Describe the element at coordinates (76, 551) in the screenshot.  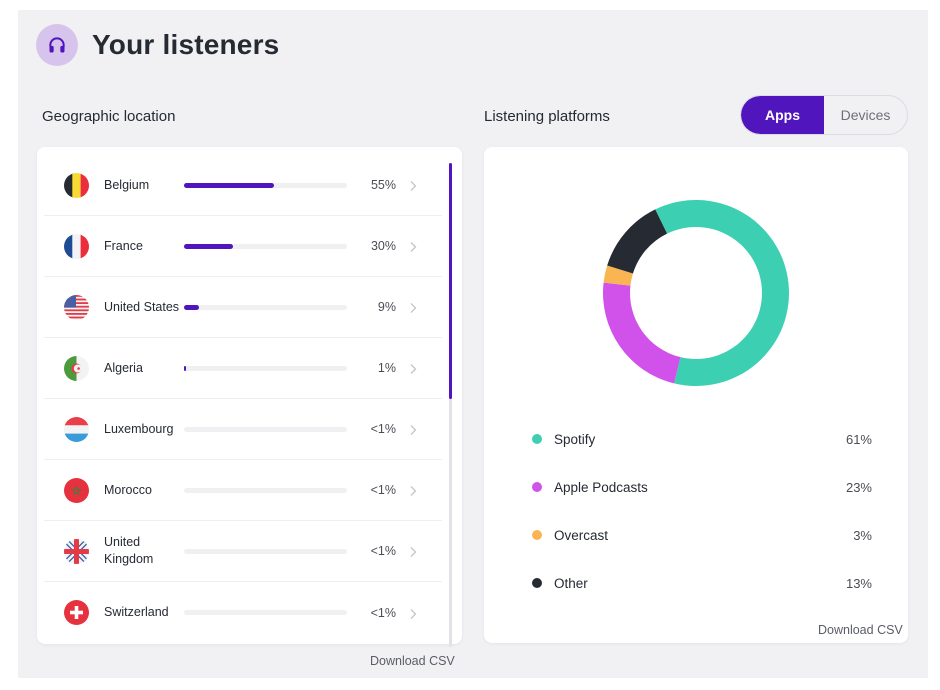
I see `united-kingdom-flag-icon` at that location.